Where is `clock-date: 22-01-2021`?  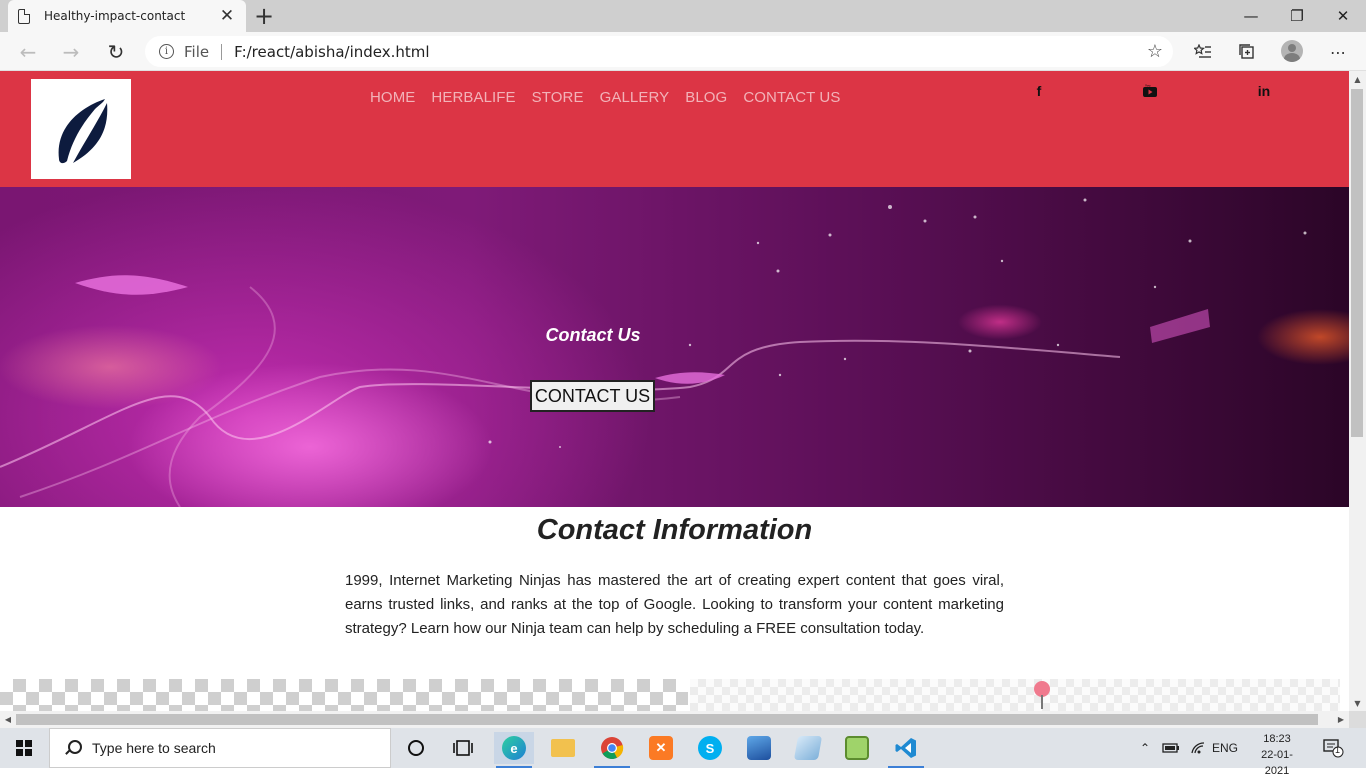 clock-date: 22-01-2021 is located at coordinates (1277, 763).